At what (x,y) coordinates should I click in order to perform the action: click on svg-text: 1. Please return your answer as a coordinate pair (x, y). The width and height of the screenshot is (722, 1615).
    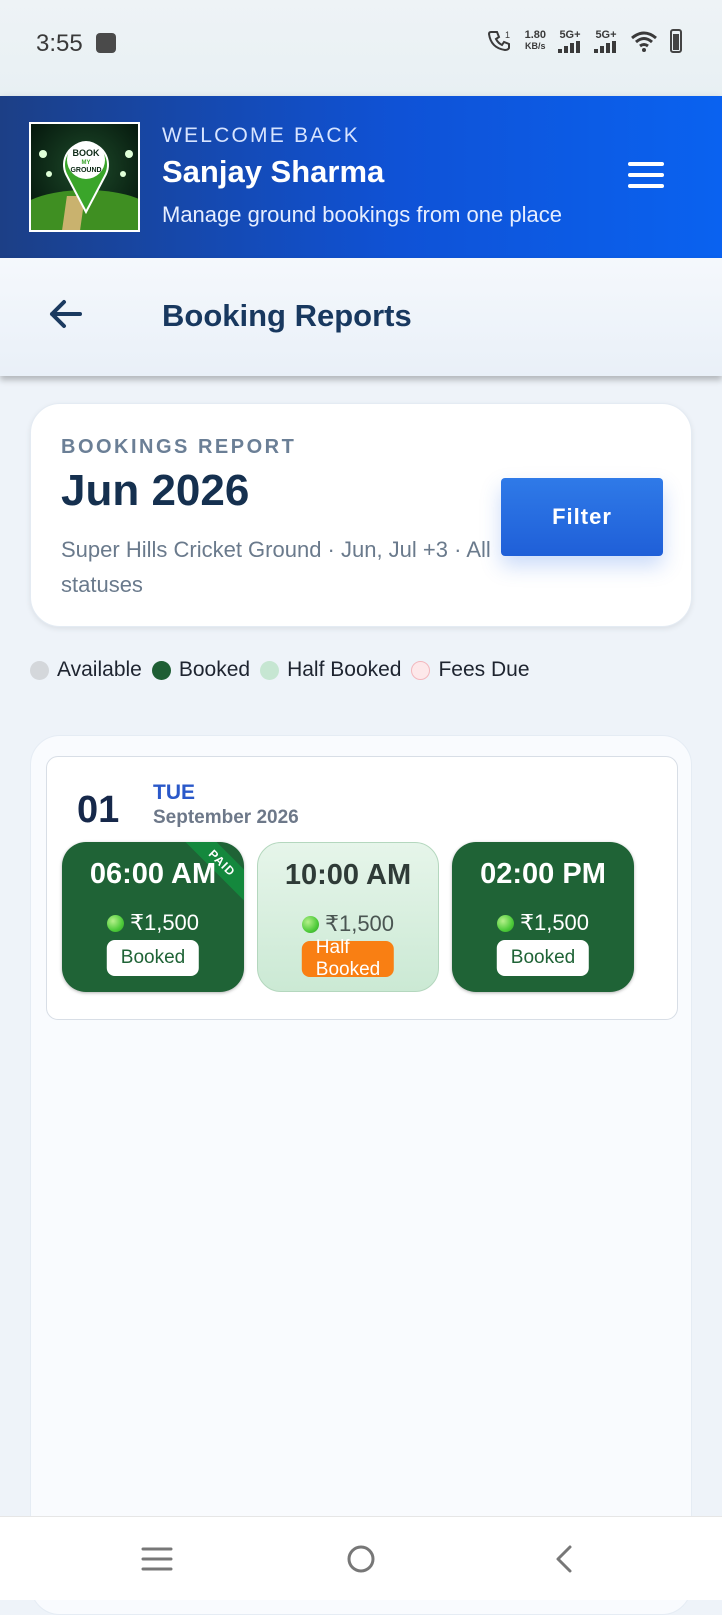
    Looking at the image, I should click on (507, 35).